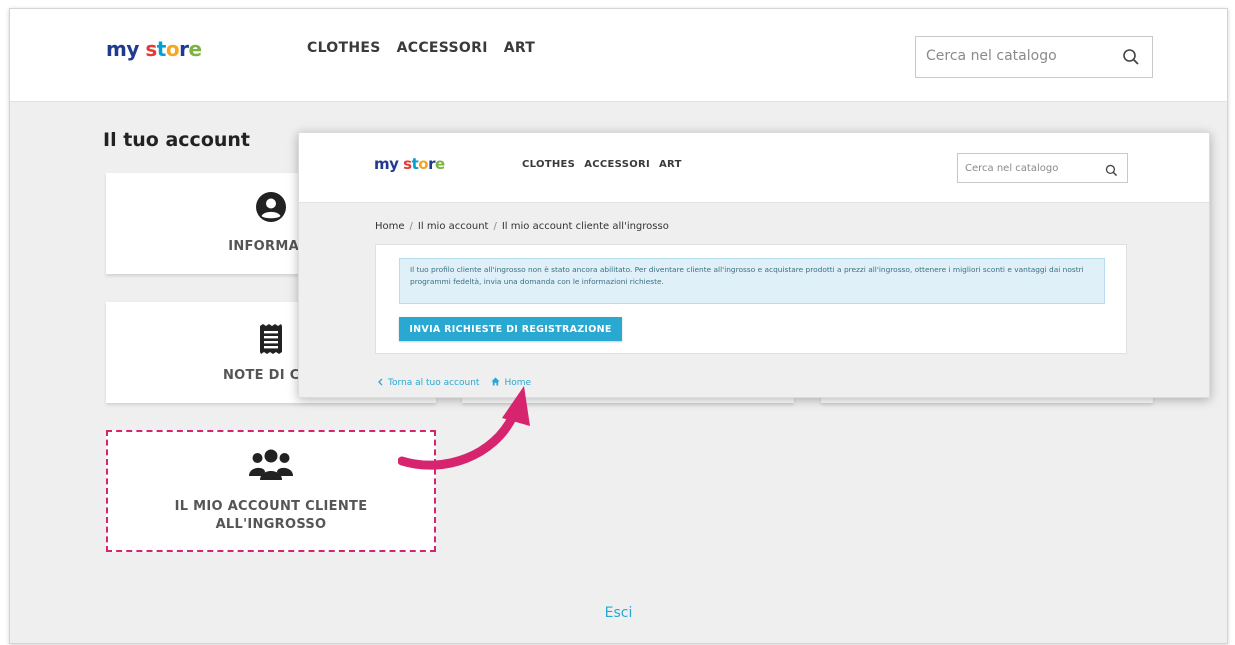 Image resolution: width=1235 pixels, height=645 pixels. Describe the element at coordinates (271, 209) in the screenshot. I see `user-circle-icon` at that location.